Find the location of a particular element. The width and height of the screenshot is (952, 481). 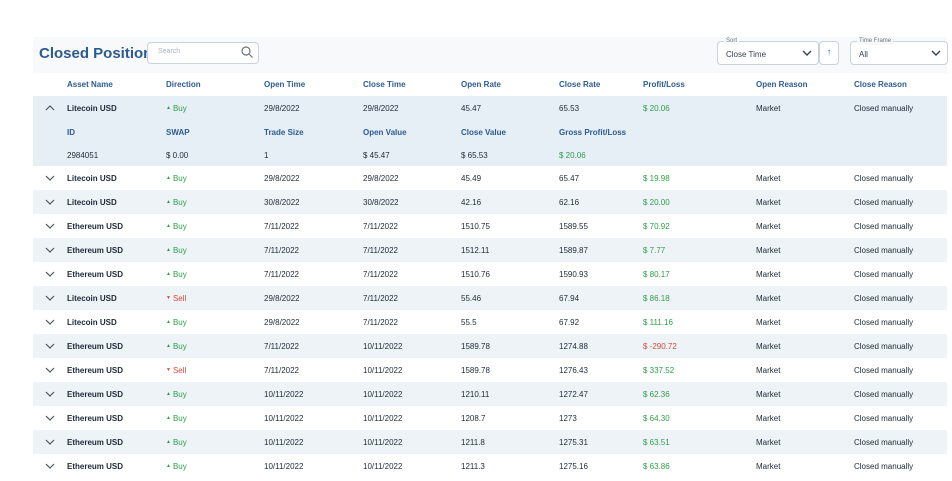

arrow-down-icon: ▼ is located at coordinates (168, 298).